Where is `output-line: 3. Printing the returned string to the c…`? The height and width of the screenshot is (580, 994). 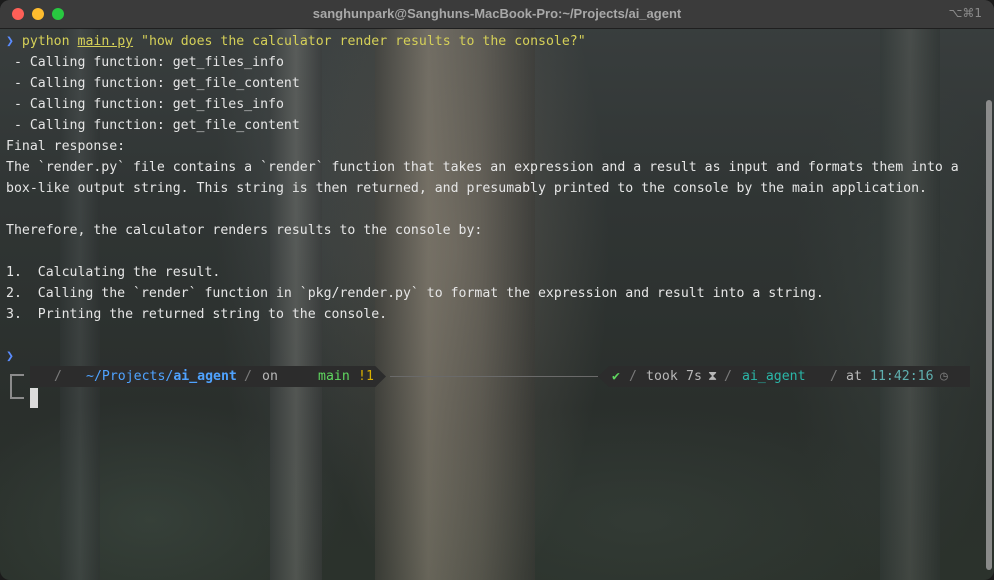 output-line: 3. Printing the returned string to the c… is located at coordinates (197, 314).